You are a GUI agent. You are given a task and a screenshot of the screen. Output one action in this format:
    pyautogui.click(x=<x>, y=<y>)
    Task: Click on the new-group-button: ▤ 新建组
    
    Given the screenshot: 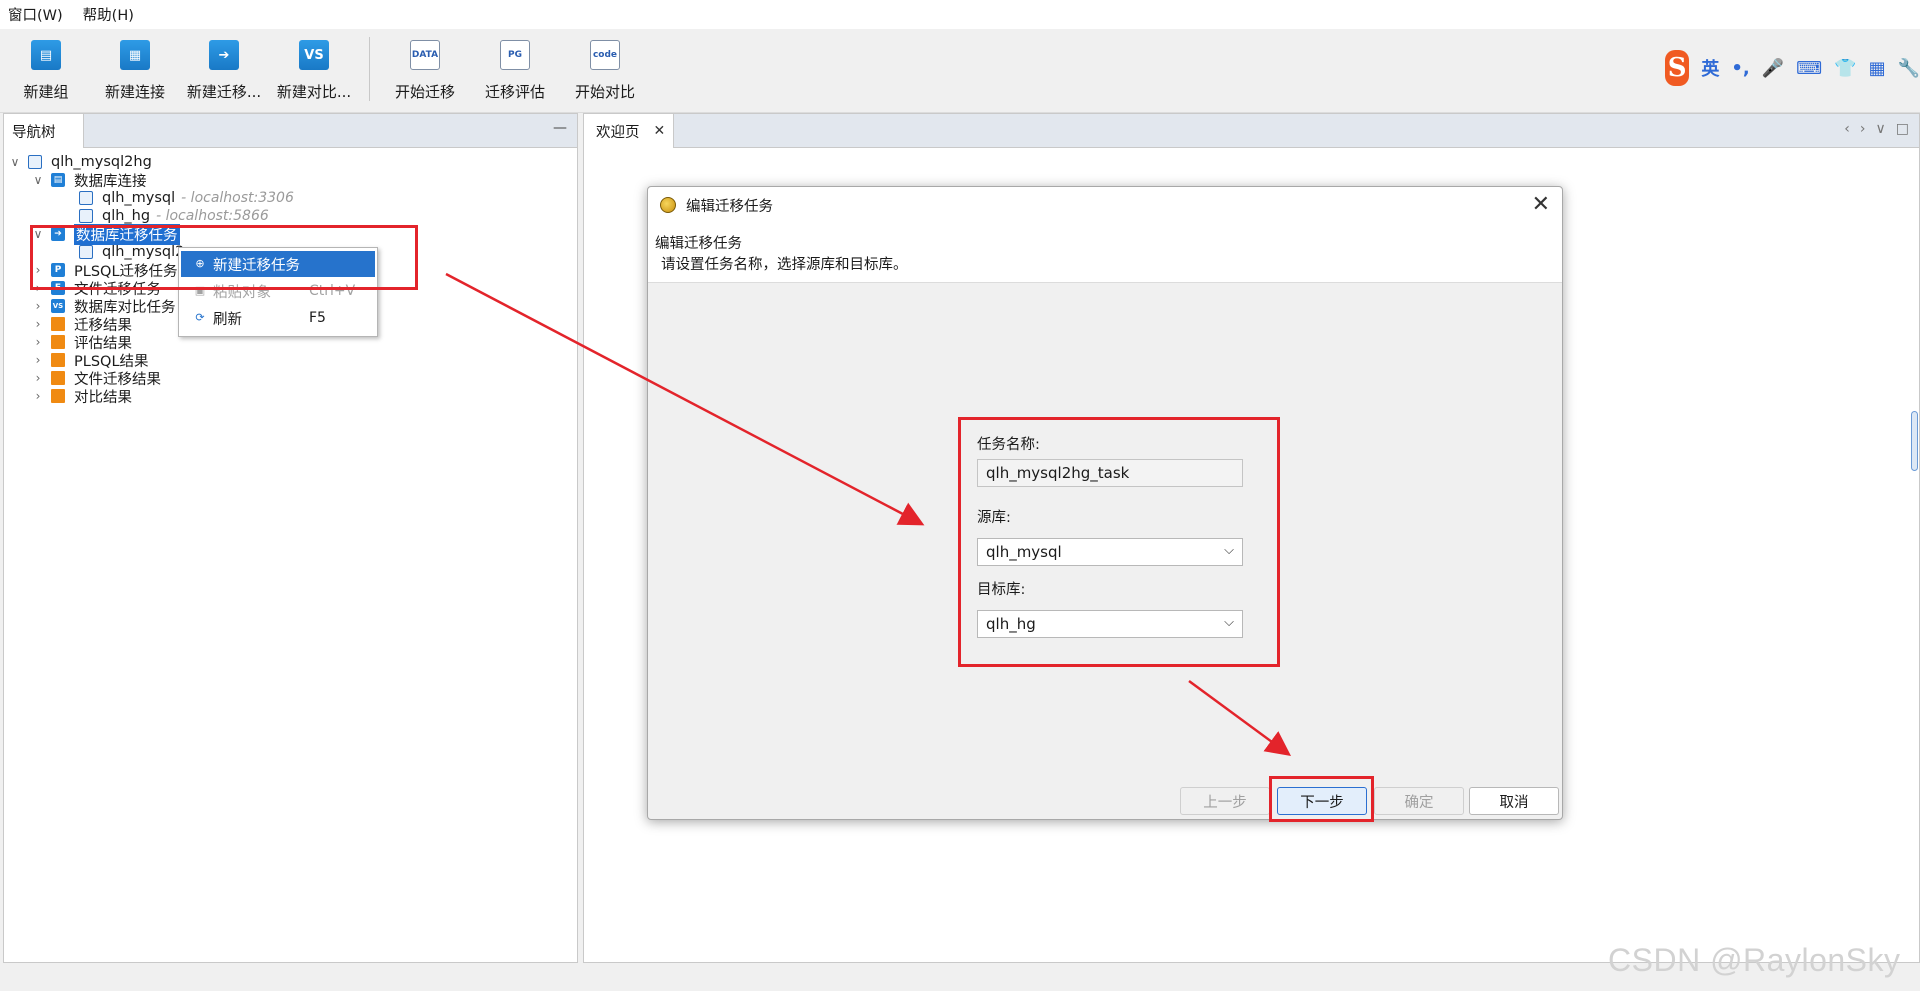 What is the action you would take?
    pyautogui.click(x=46, y=73)
    